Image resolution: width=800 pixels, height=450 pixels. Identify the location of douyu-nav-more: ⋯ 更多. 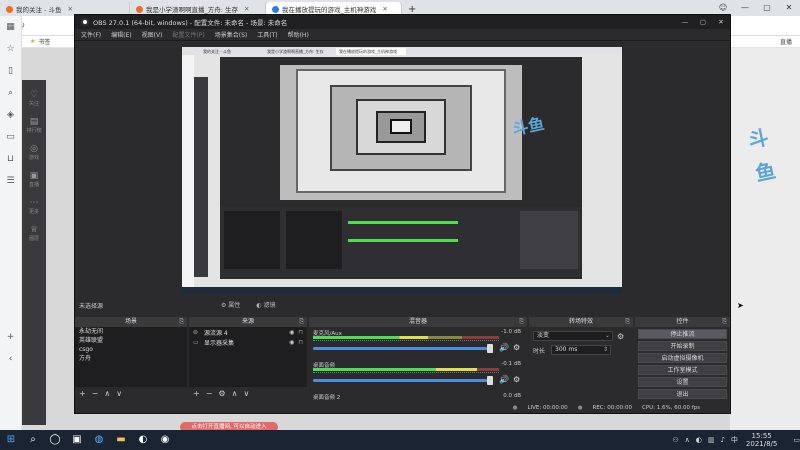
(34, 206).